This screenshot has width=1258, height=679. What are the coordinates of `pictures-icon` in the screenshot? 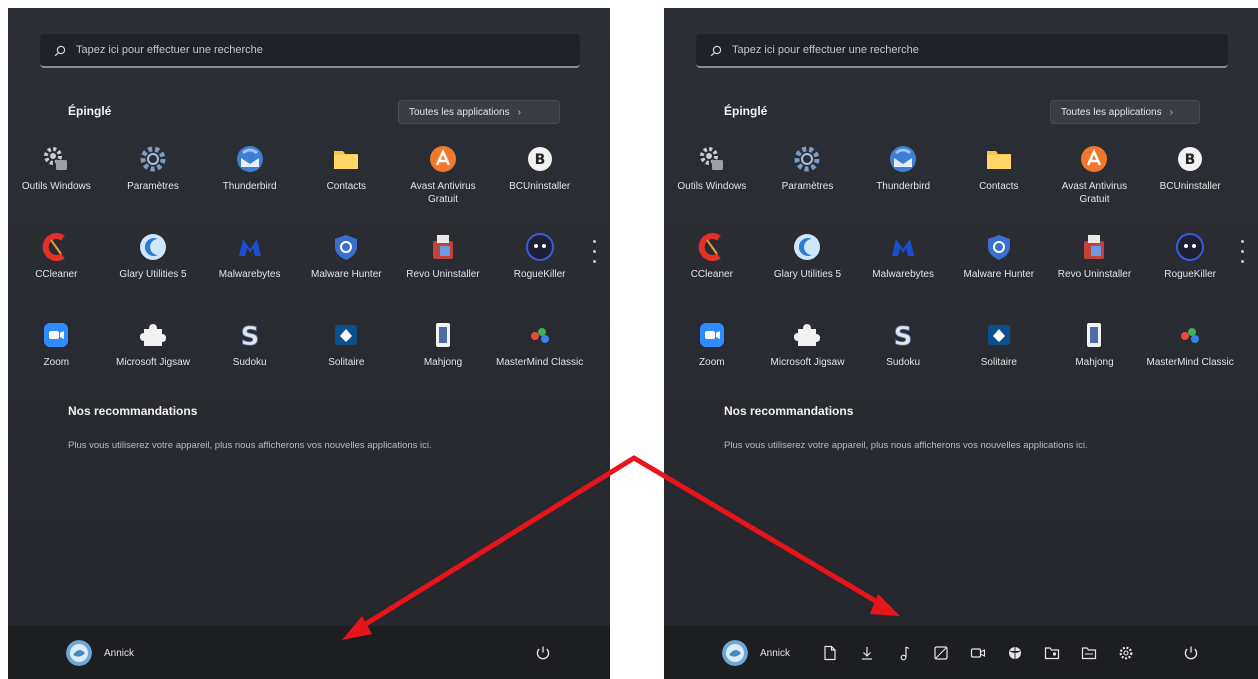 It's located at (941, 653).